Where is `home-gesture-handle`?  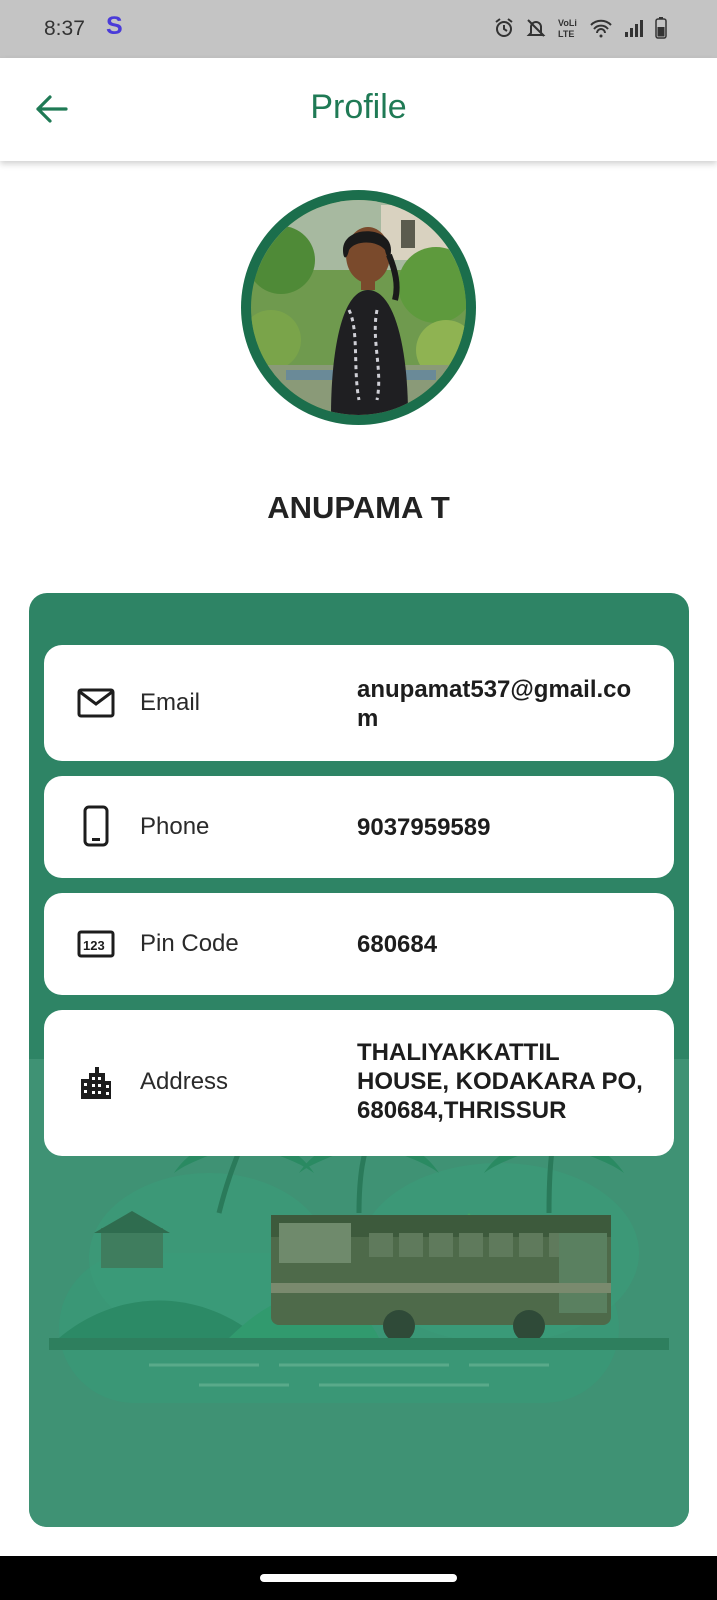 home-gesture-handle is located at coordinates (358, 1578).